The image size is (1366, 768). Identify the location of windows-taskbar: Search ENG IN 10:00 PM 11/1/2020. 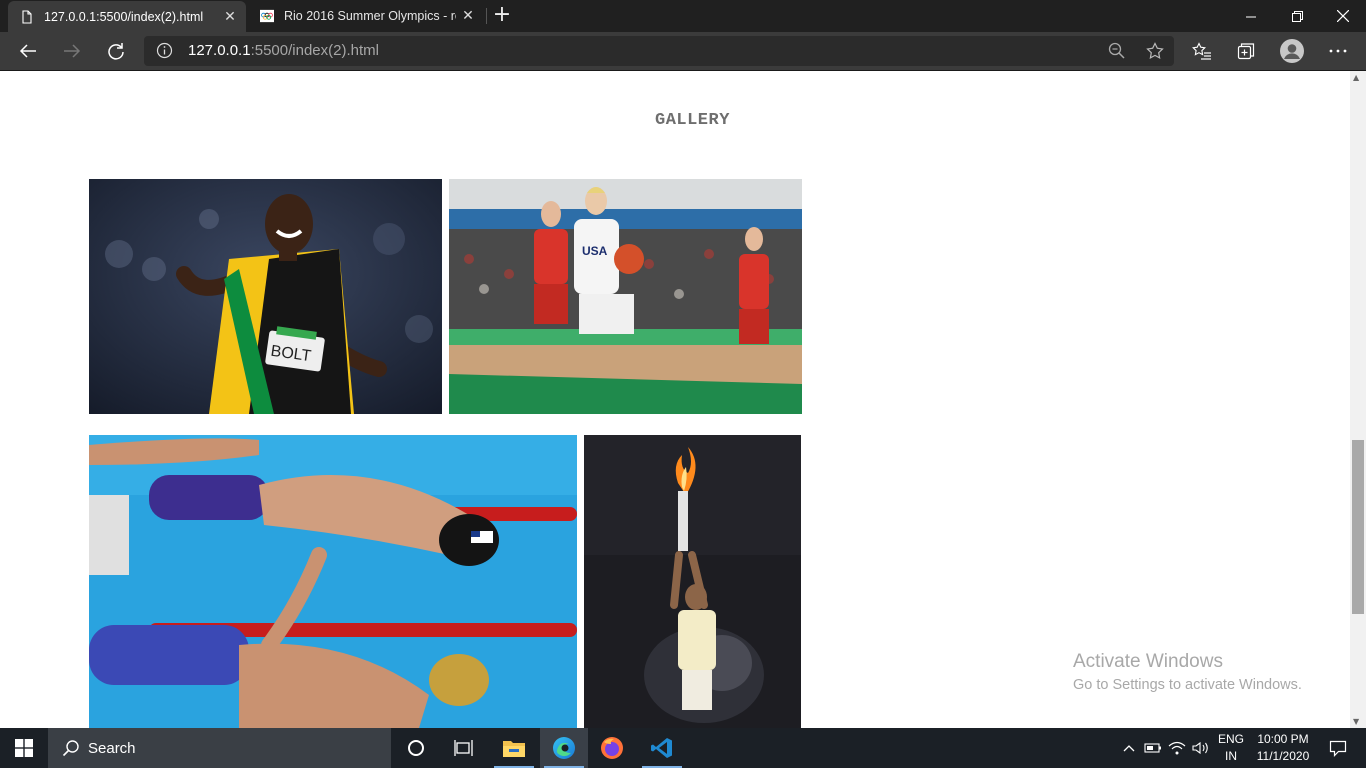
(683, 748).